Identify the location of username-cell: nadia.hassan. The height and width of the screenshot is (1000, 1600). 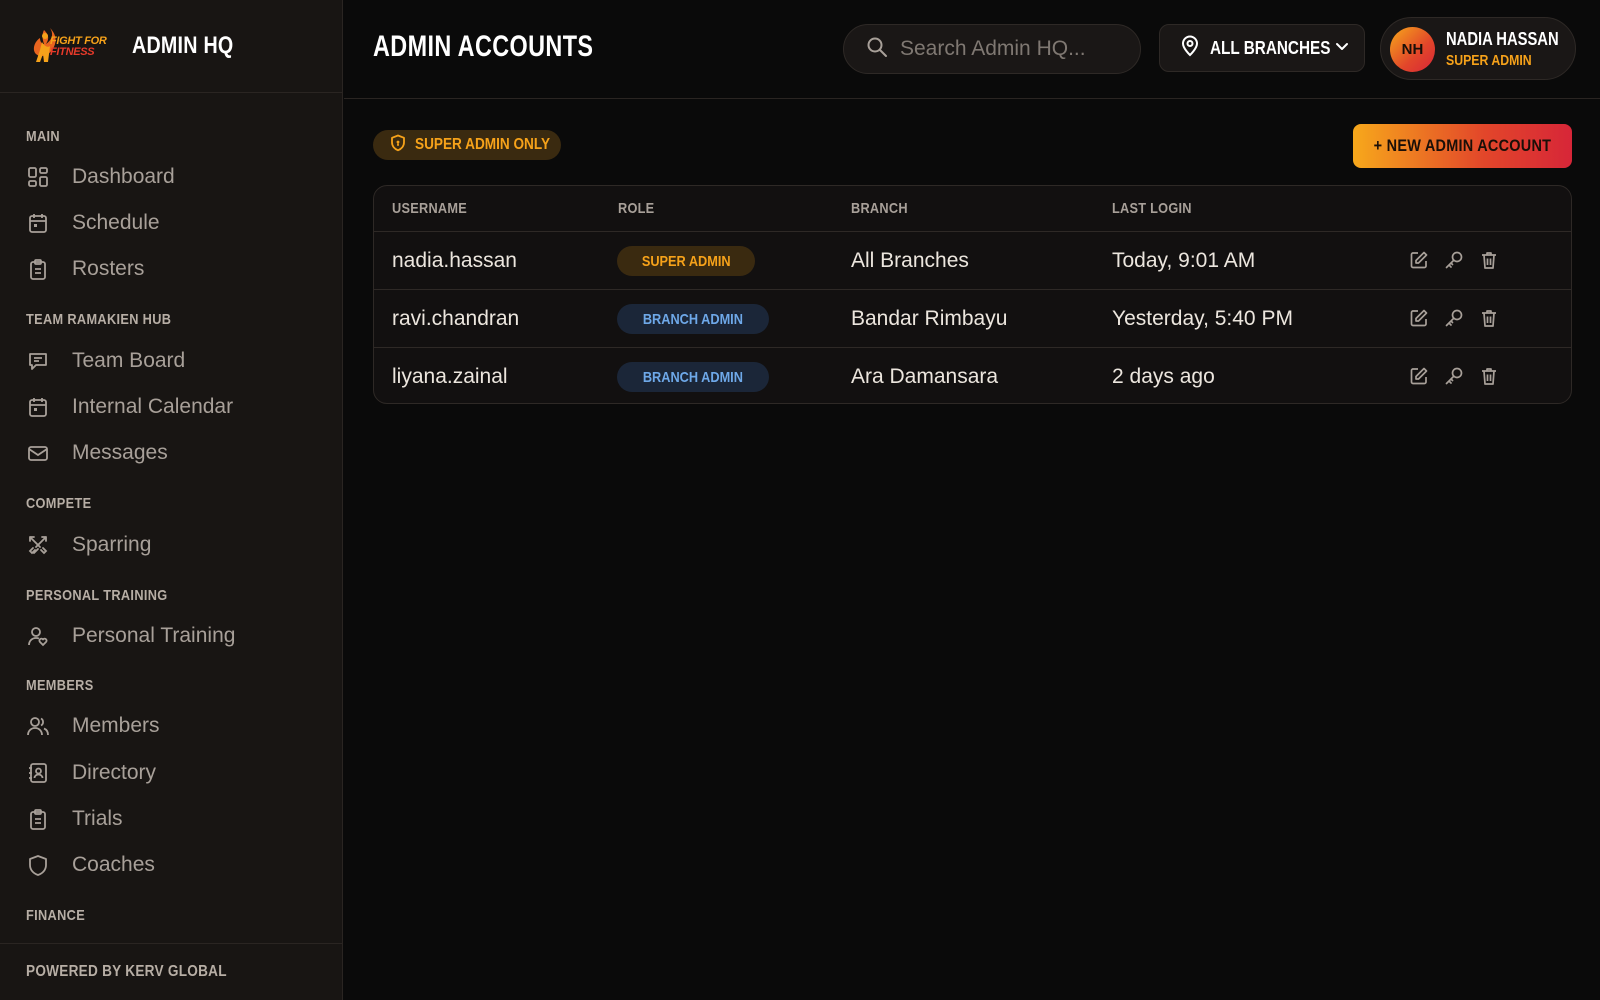
(454, 260).